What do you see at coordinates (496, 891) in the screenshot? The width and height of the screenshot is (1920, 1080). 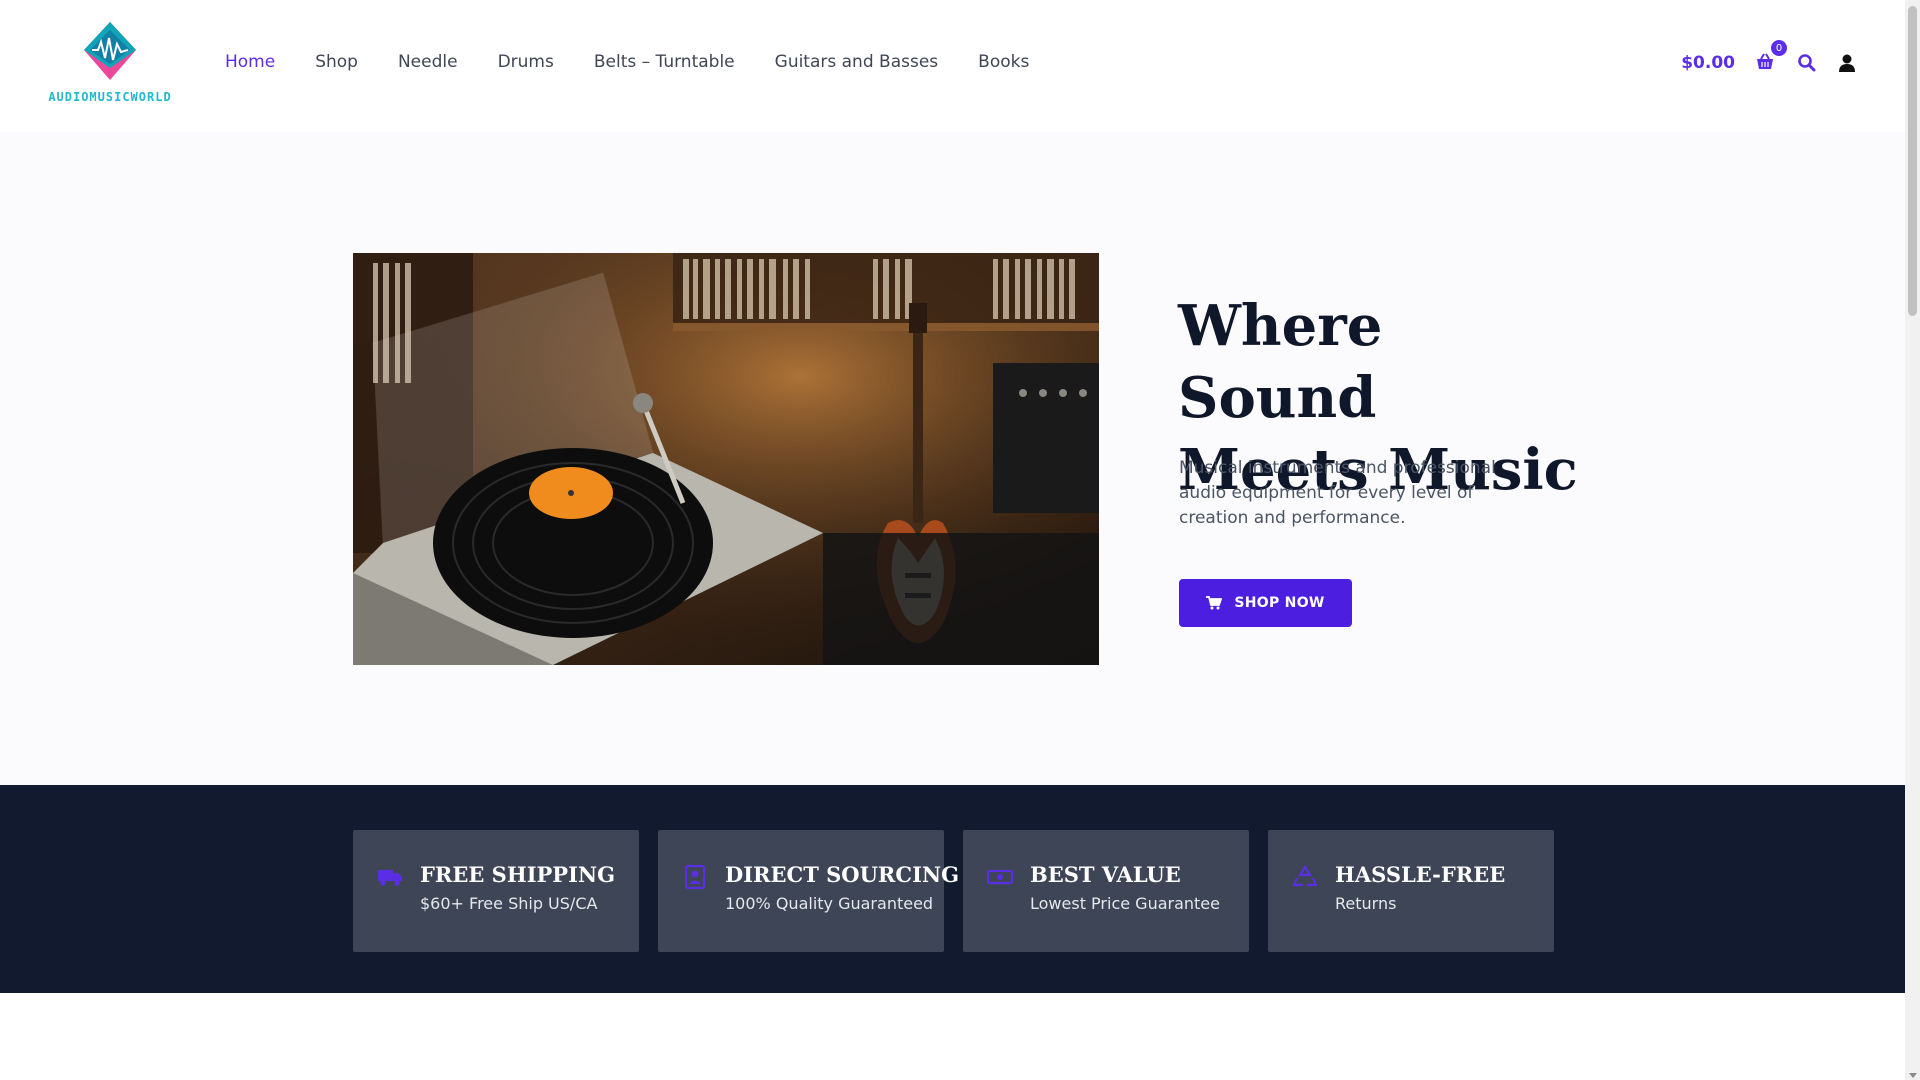 I see `feature-card-free-shipping: FREE SHIPPING $60+ Free Ship US/CA` at bounding box center [496, 891].